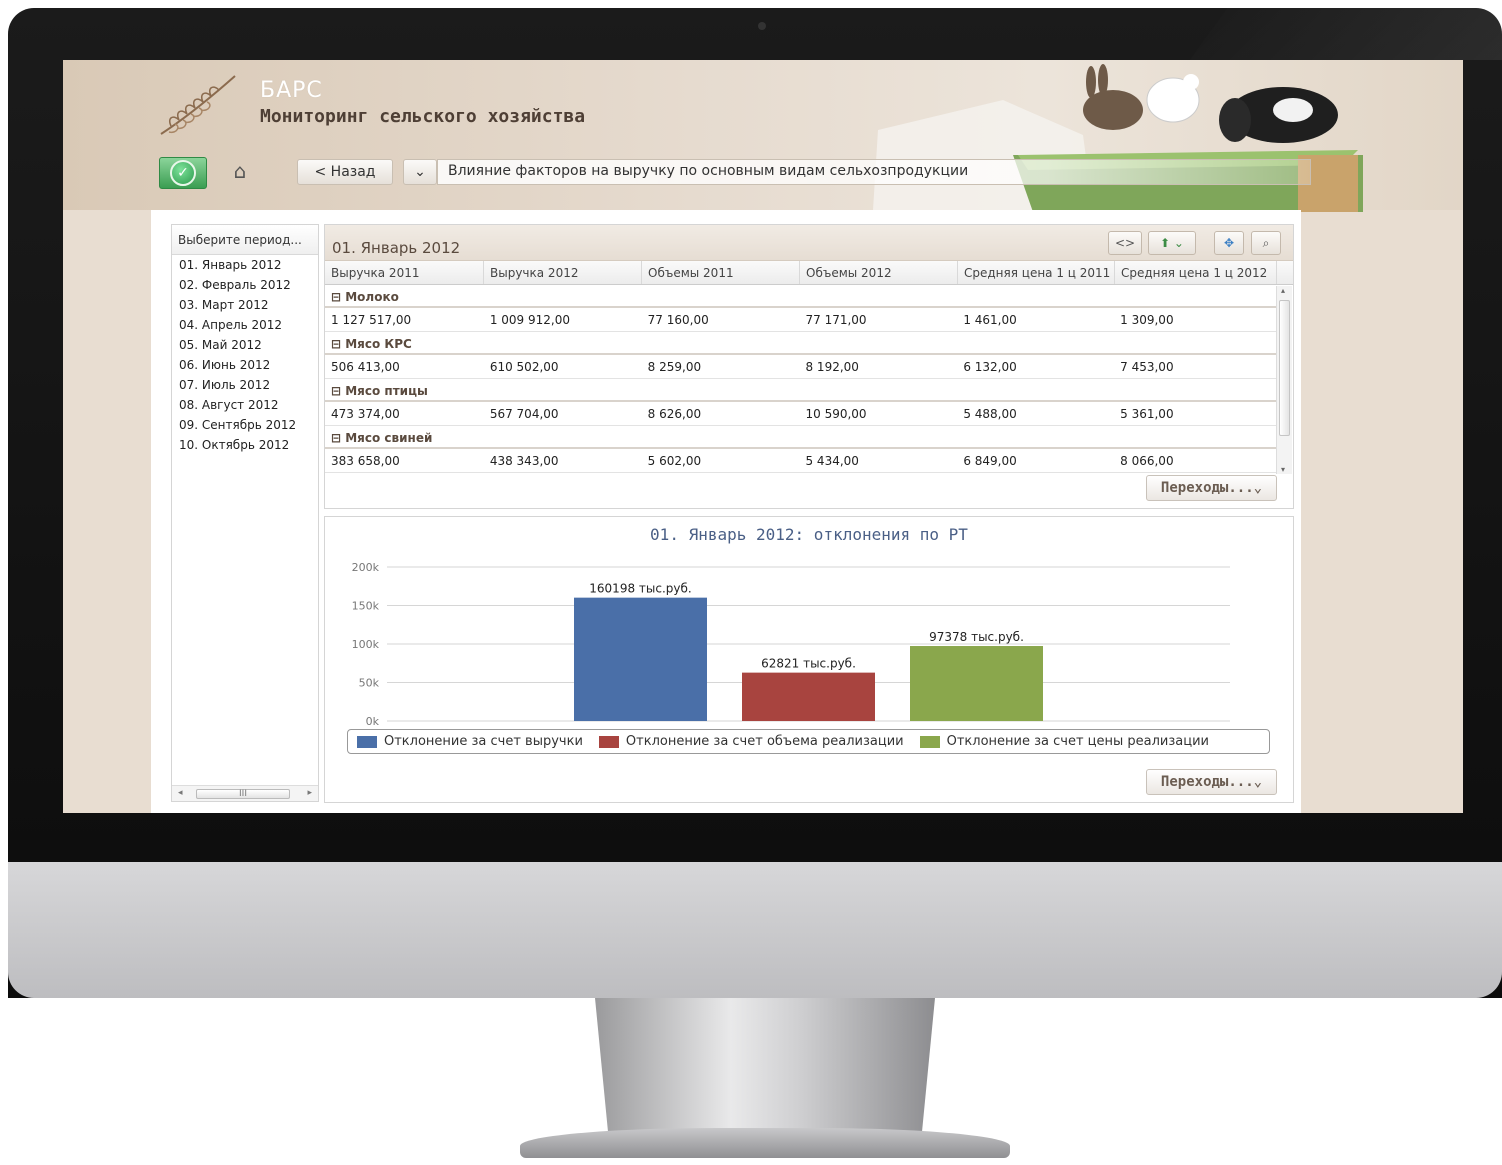  What do you see at coordinates (245, 325) in the screenshot?
I see `period-item: 04. Апрель 2012` at bounding box center [245, 325].